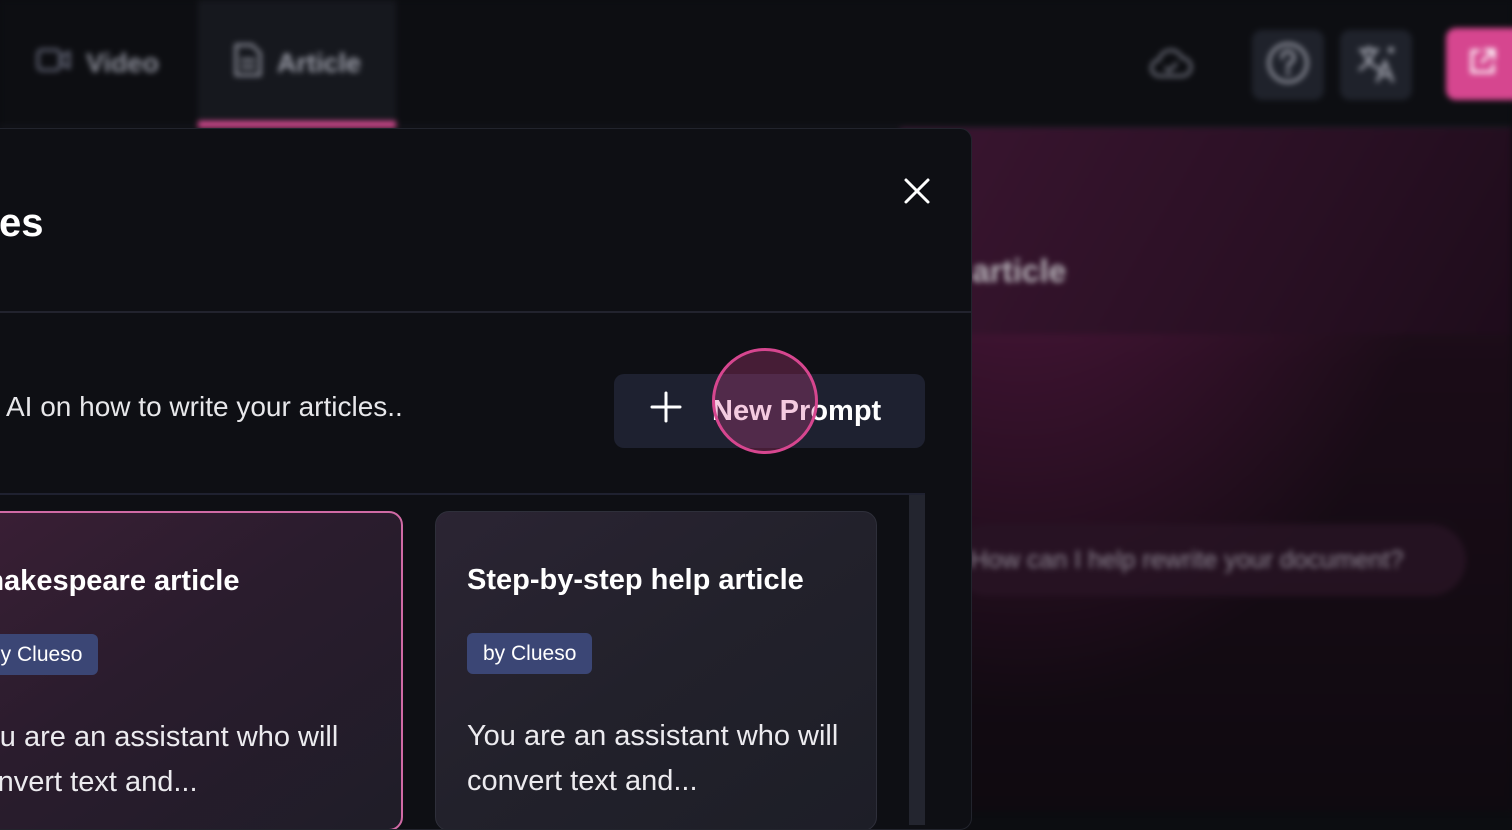 This screenshot has height=830, width=1512. I want to click on close-icon, so click(917, 193).